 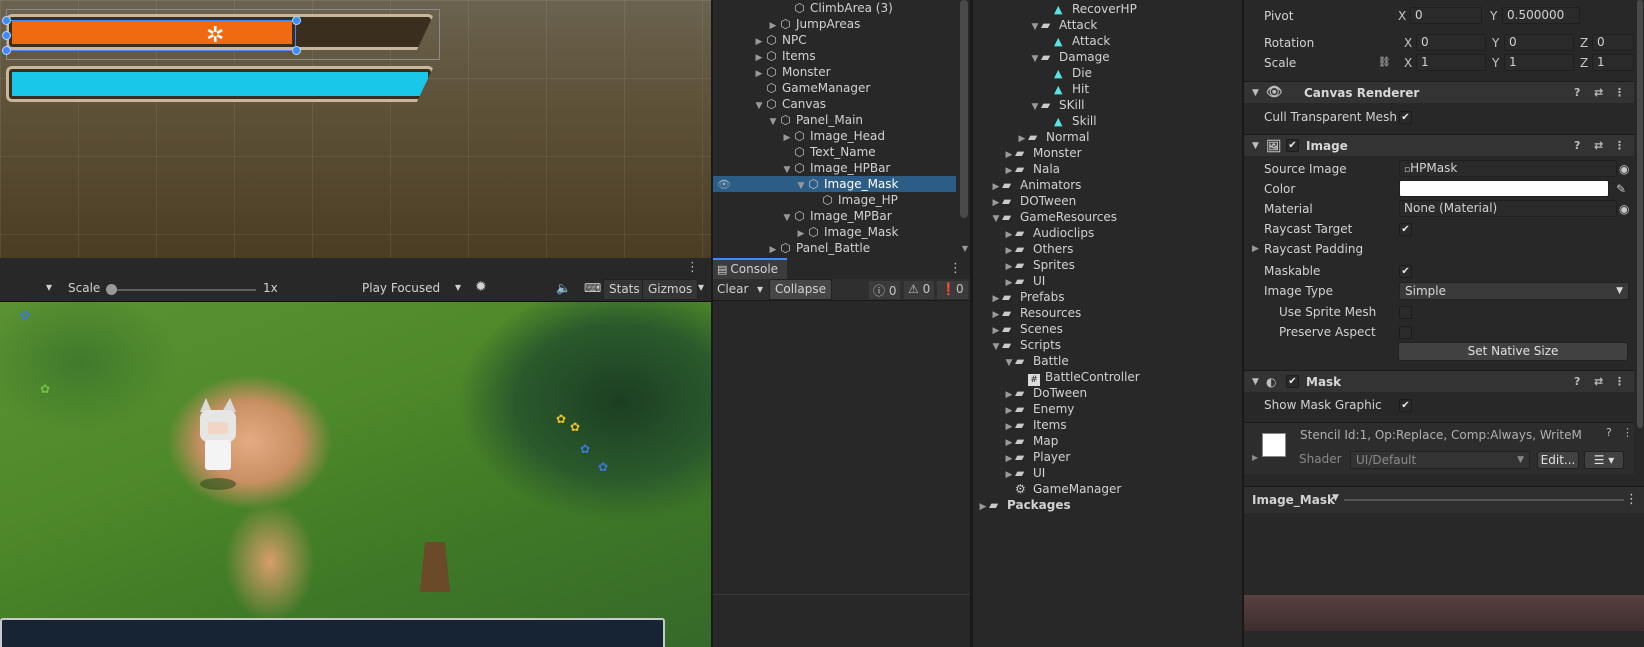 I want to click on maskable-checkbox: ✔, so click(x=1405, y=271).